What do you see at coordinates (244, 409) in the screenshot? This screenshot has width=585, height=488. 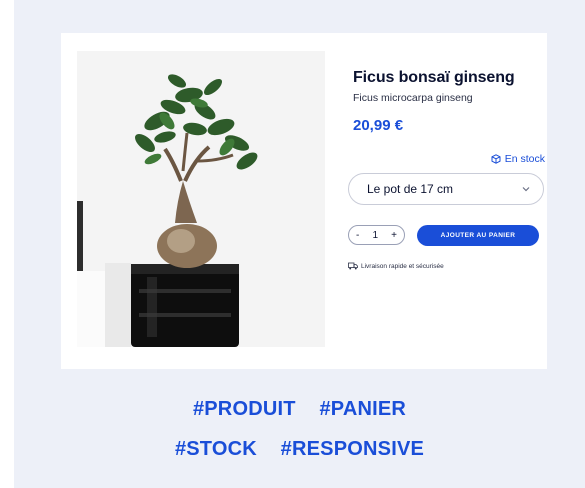 I see `hashtag-produit: #PRODUIT` at bounding box center [244, 409].